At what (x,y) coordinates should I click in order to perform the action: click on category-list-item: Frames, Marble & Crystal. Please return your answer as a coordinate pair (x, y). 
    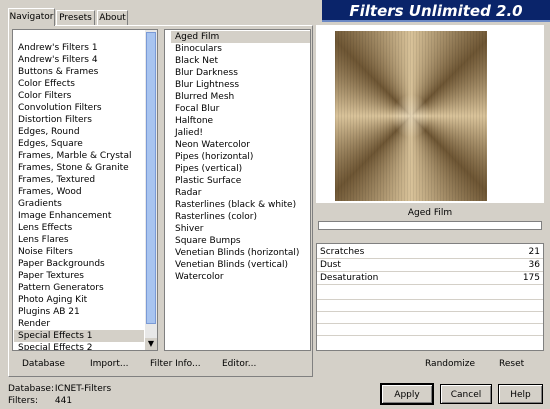
    Looking at the image, I should click on (79, 156).